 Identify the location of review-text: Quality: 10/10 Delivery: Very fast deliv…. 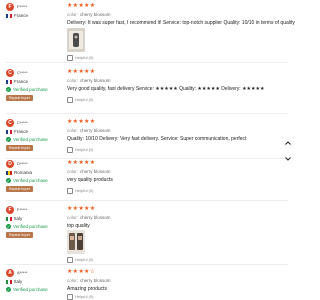
(157, 139).